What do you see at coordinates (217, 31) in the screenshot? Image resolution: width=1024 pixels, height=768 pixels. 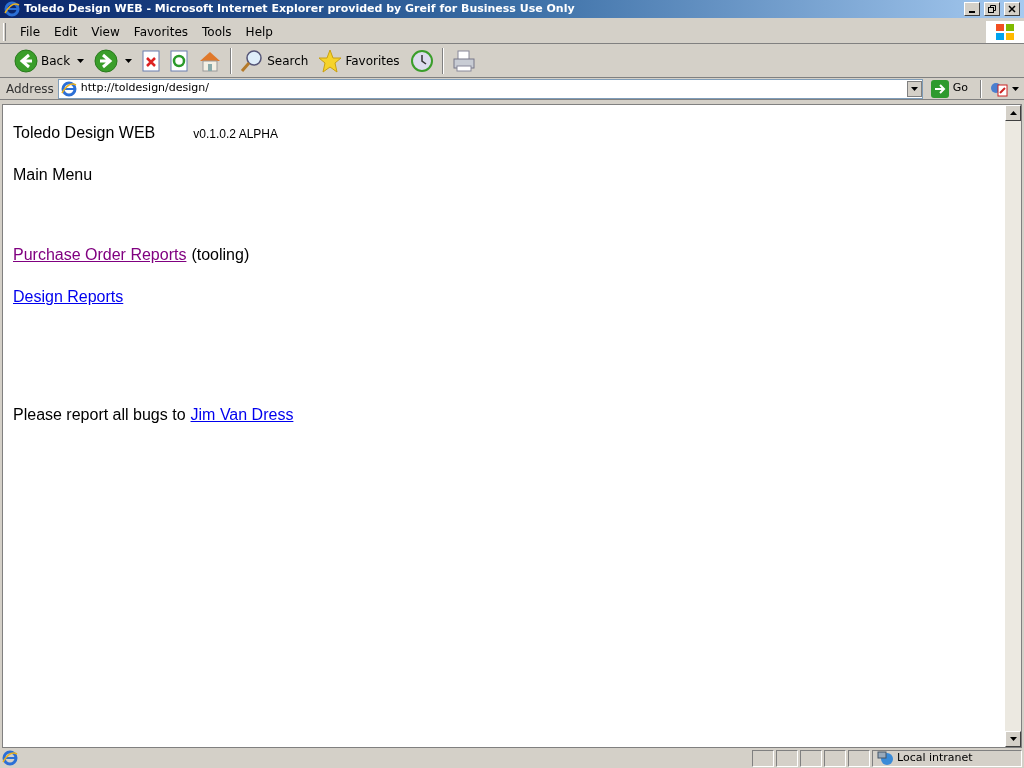 I see `menu-item: Tools` at bounding box center [217, 31].